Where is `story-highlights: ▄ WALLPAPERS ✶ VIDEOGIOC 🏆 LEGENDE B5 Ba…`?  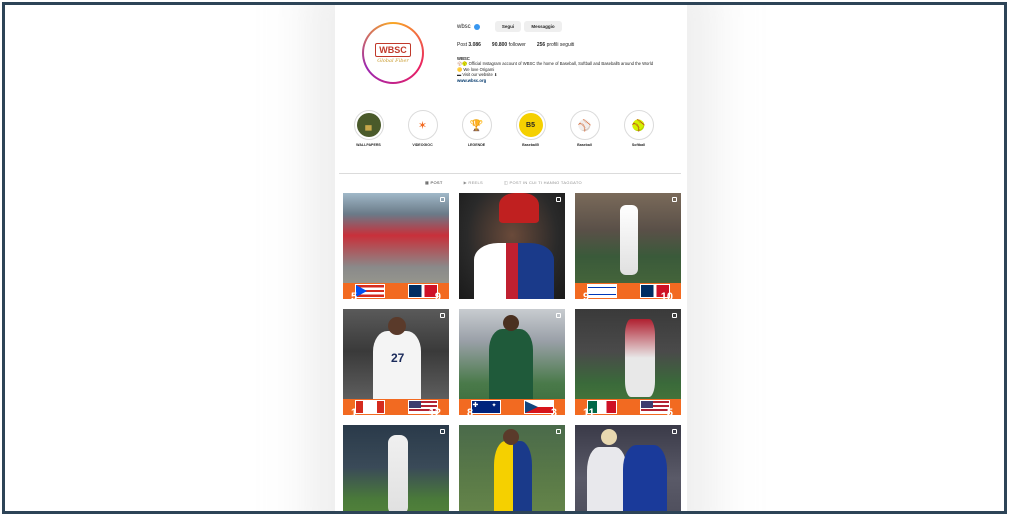 story-highlights: ▄ WALLPAPERS ✶ VIDEOGIOC 🏆 LEGENDE B5 Ba… is located at coordinates (511, 128).